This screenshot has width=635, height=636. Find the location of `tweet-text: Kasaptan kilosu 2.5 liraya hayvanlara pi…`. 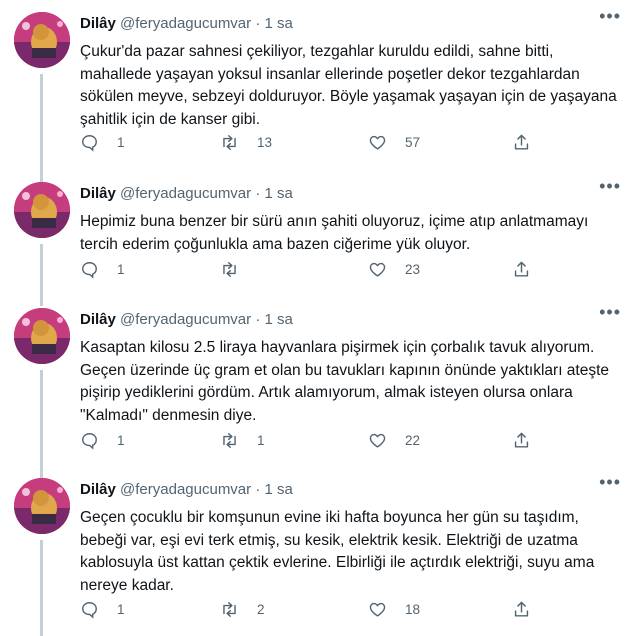

tweet-text: Kasaptan kilosu 2.5 liraya hayvanlara pi… is located at coordinates (345, 381).